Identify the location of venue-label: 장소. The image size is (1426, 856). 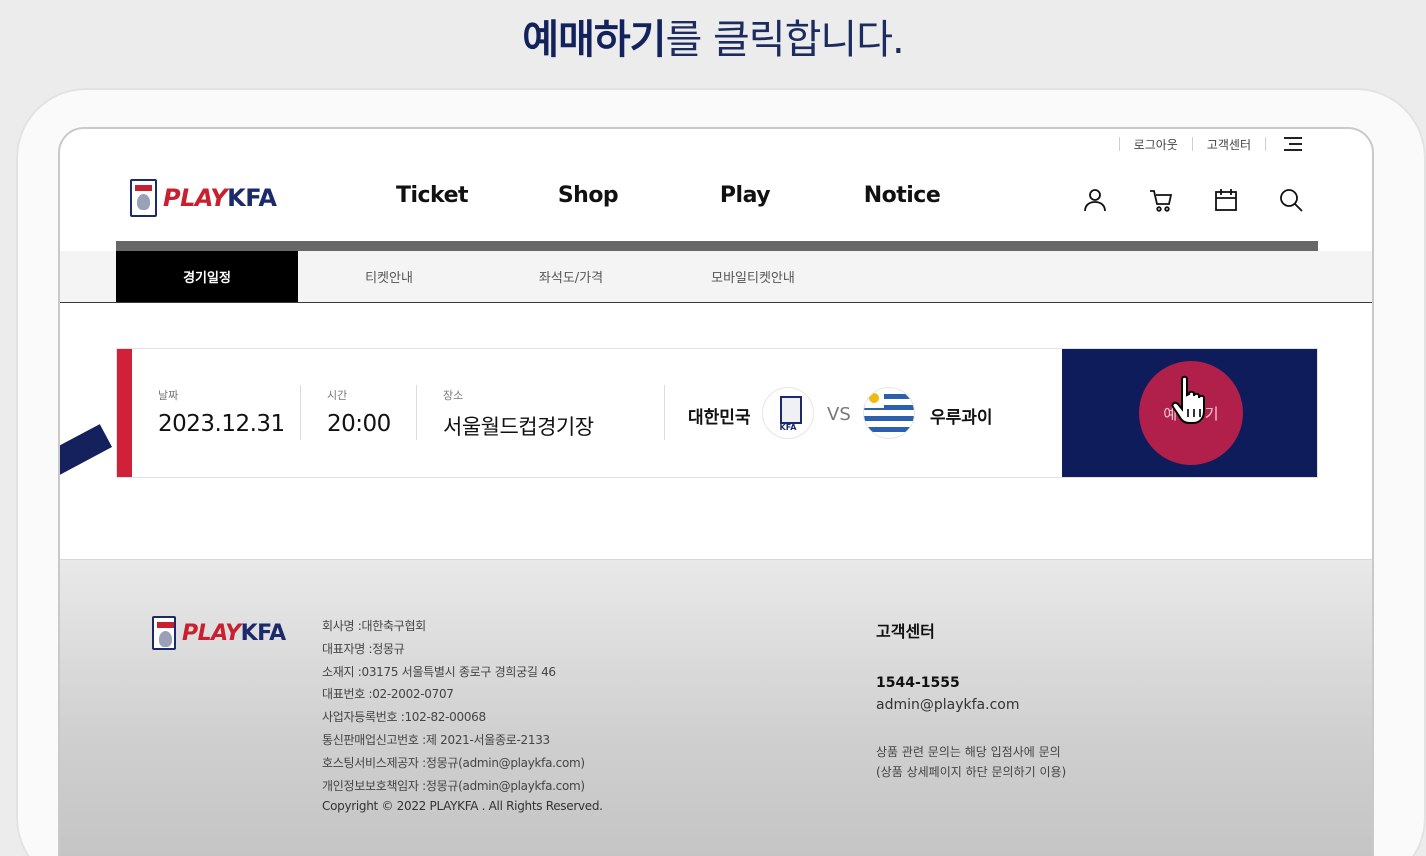
(453, 395).